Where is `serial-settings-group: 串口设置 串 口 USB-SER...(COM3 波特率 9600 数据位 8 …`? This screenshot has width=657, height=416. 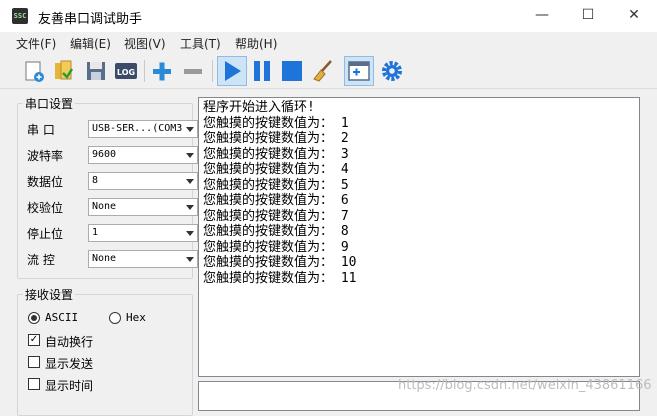 serial-settings-group: 串口设置 串 口 USB-SER...(COM3 波特率 9600 数据位 8 … is located at coordinates (107, 187).